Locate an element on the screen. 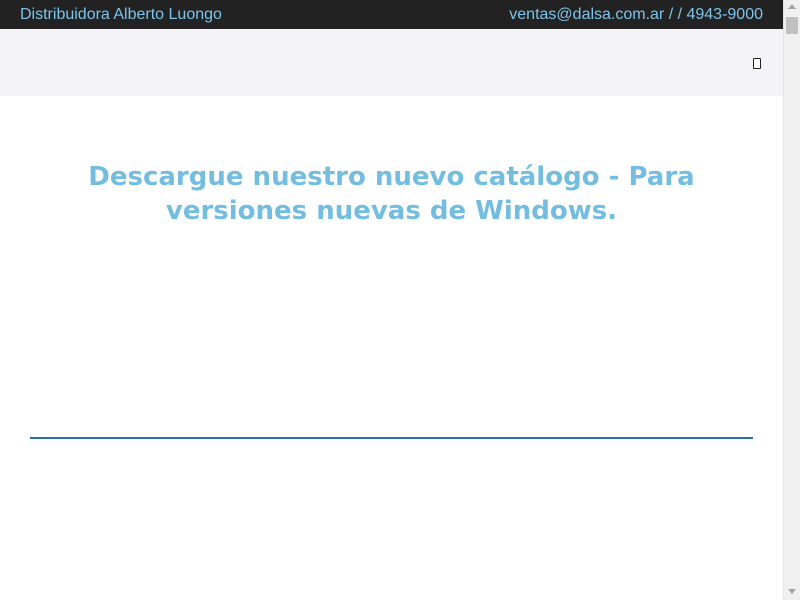 The image size is (800, 600). scrollbar-thumb is located at coordinates (792, 25).